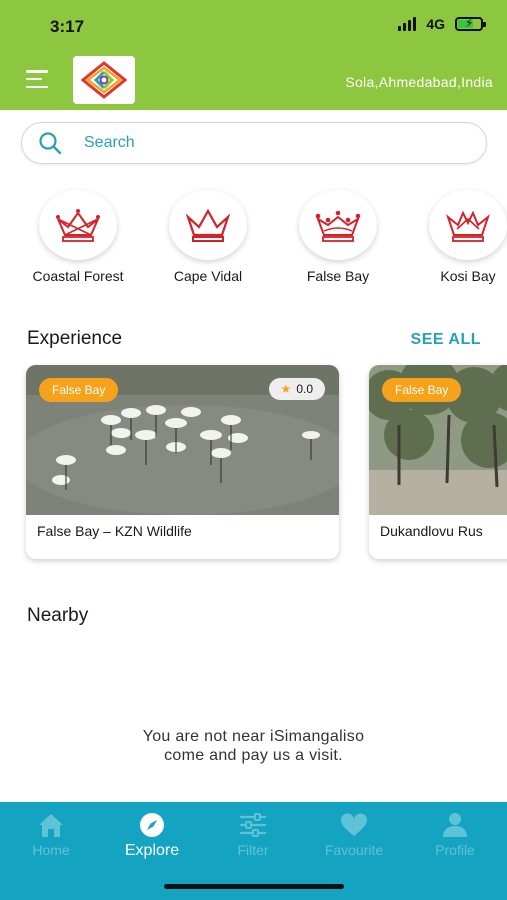  I want to click on see-all-link: SEE ALL, so click(446, 340).